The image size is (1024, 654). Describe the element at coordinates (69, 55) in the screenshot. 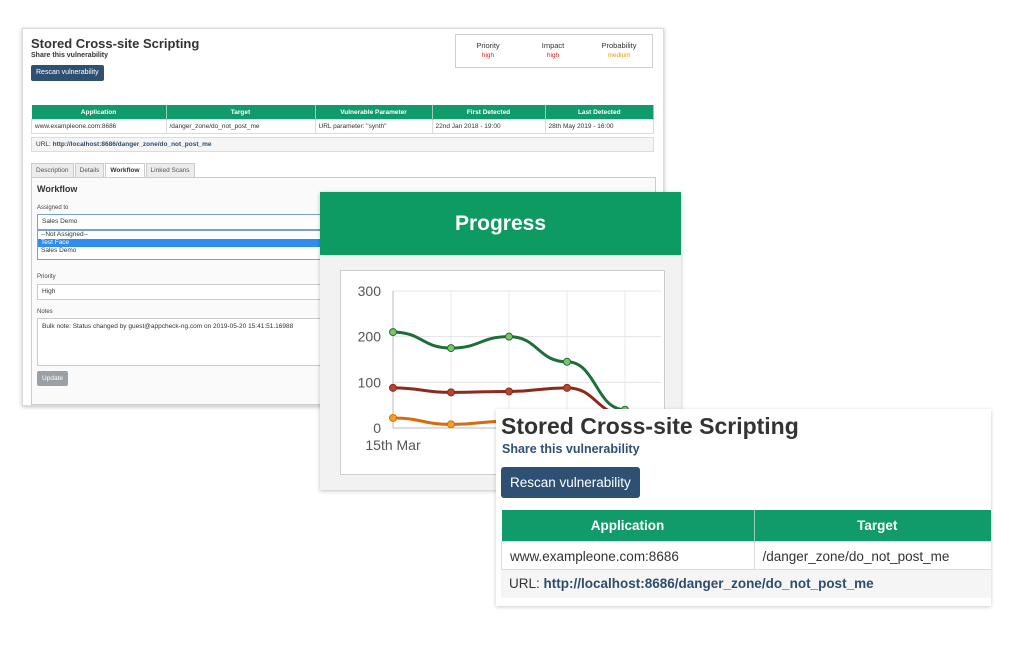

I see `share-vulnerability-link: Share this vulnerability` at that location.